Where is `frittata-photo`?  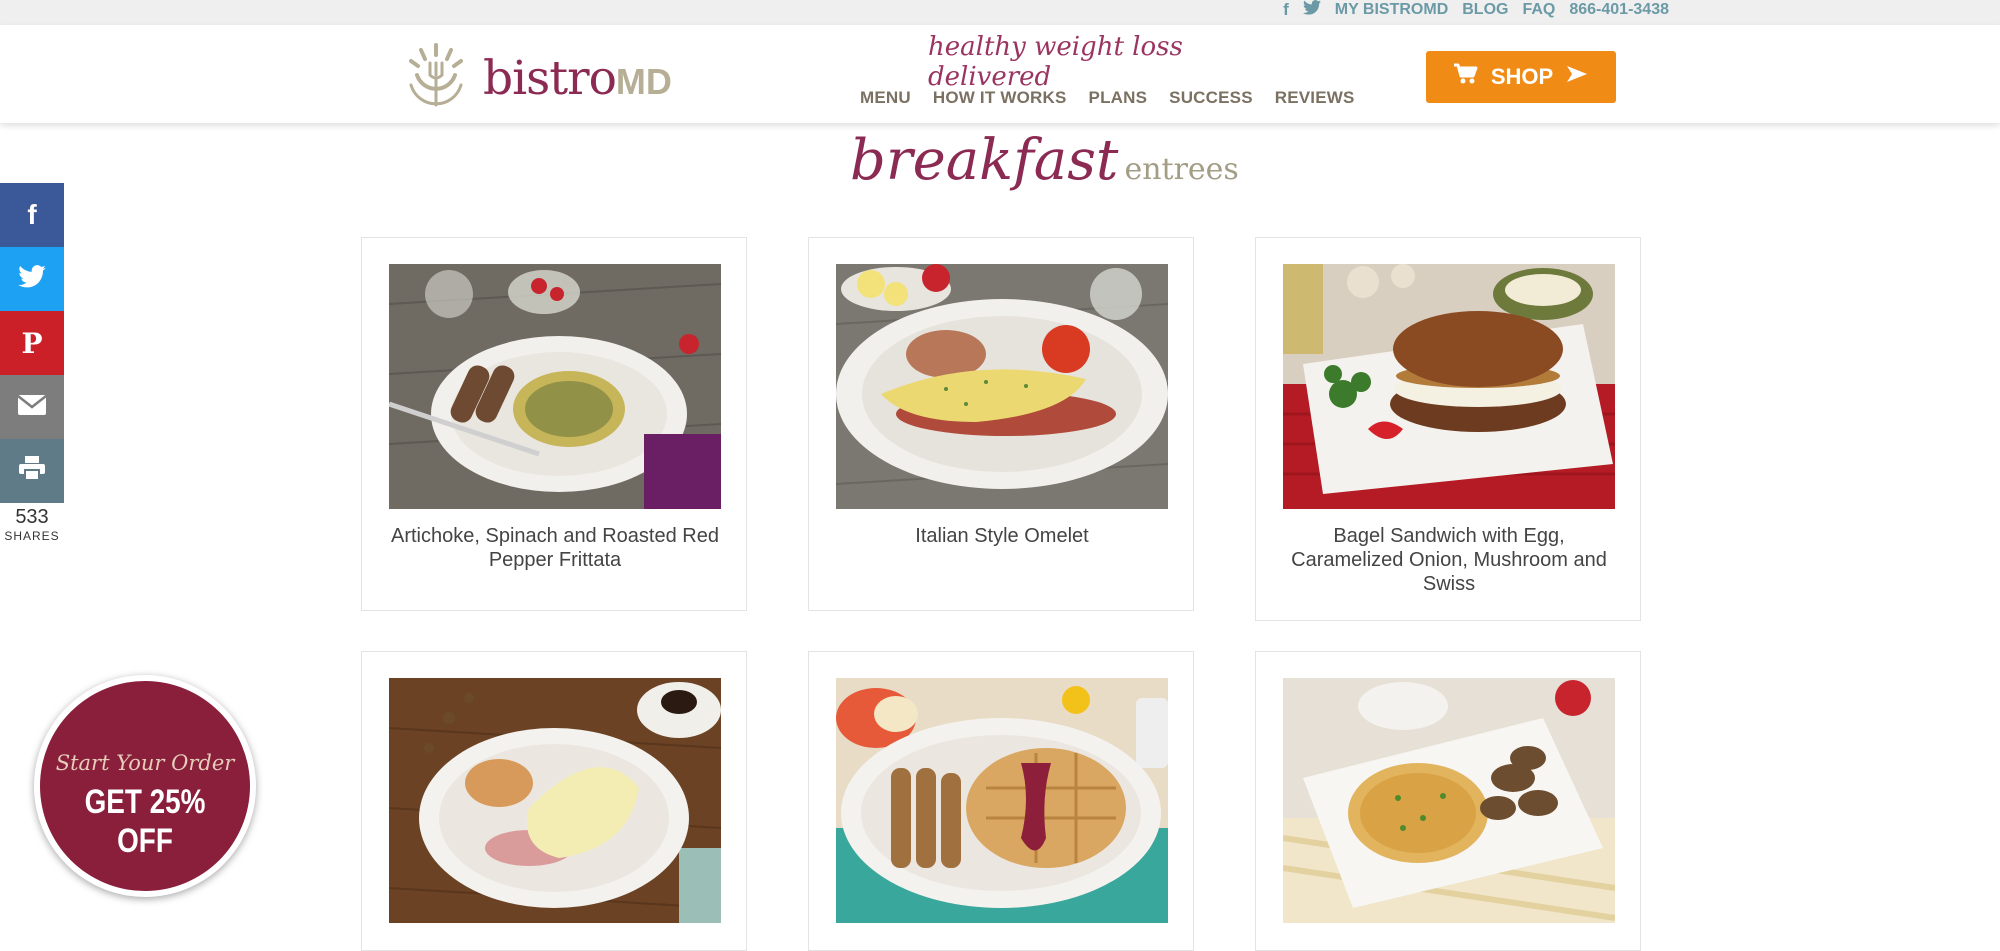 frittata-photo is located at coordinates (555, 386).